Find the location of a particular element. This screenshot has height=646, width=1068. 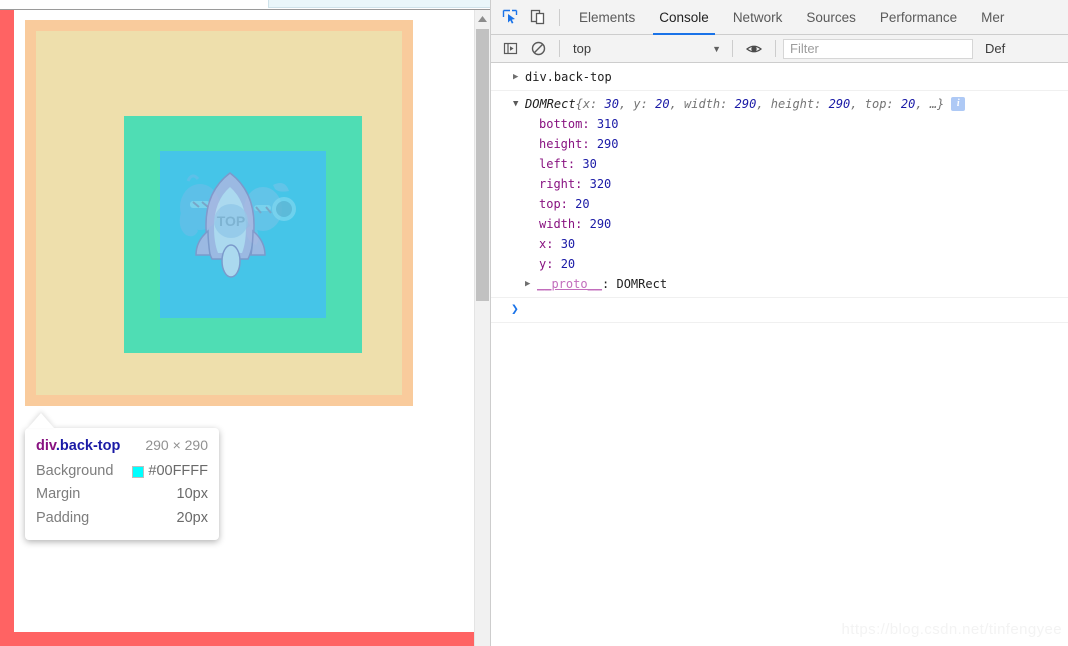

svg-text: TOP is located at coordinates (231, 221).